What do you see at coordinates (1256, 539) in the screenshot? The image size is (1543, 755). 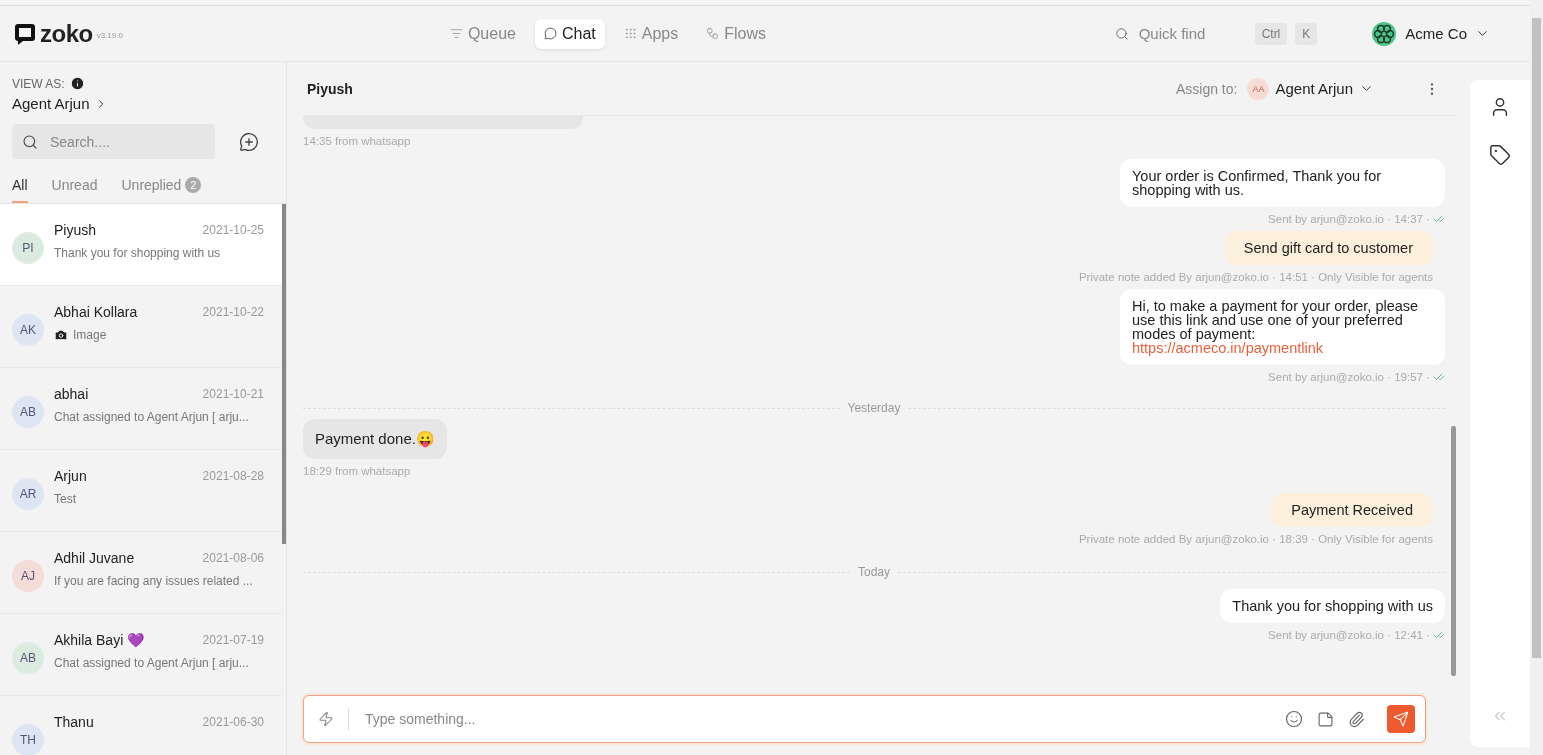 I see `note-meta: Private note added By arjun@zoko.io · 18:39 · Only Visible for agents` at bounding box center [1256, 539].